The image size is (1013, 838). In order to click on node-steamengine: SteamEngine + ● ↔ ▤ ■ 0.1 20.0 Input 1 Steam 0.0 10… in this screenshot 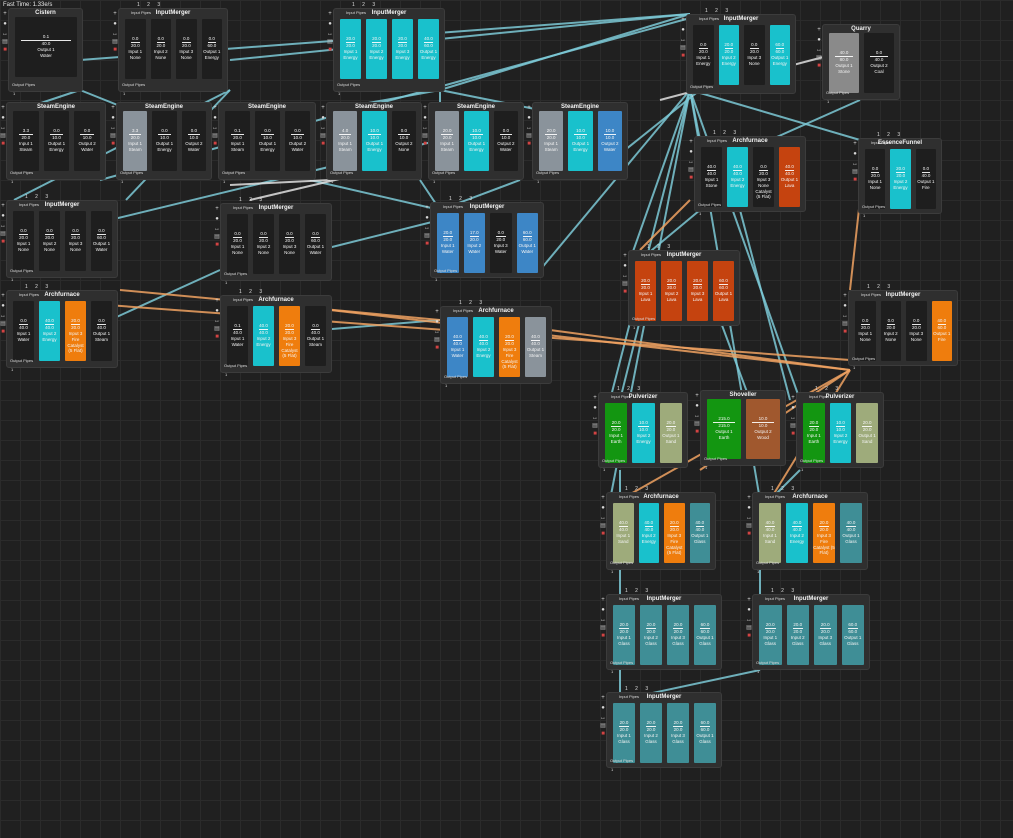, I will do `click(264, 143)`.